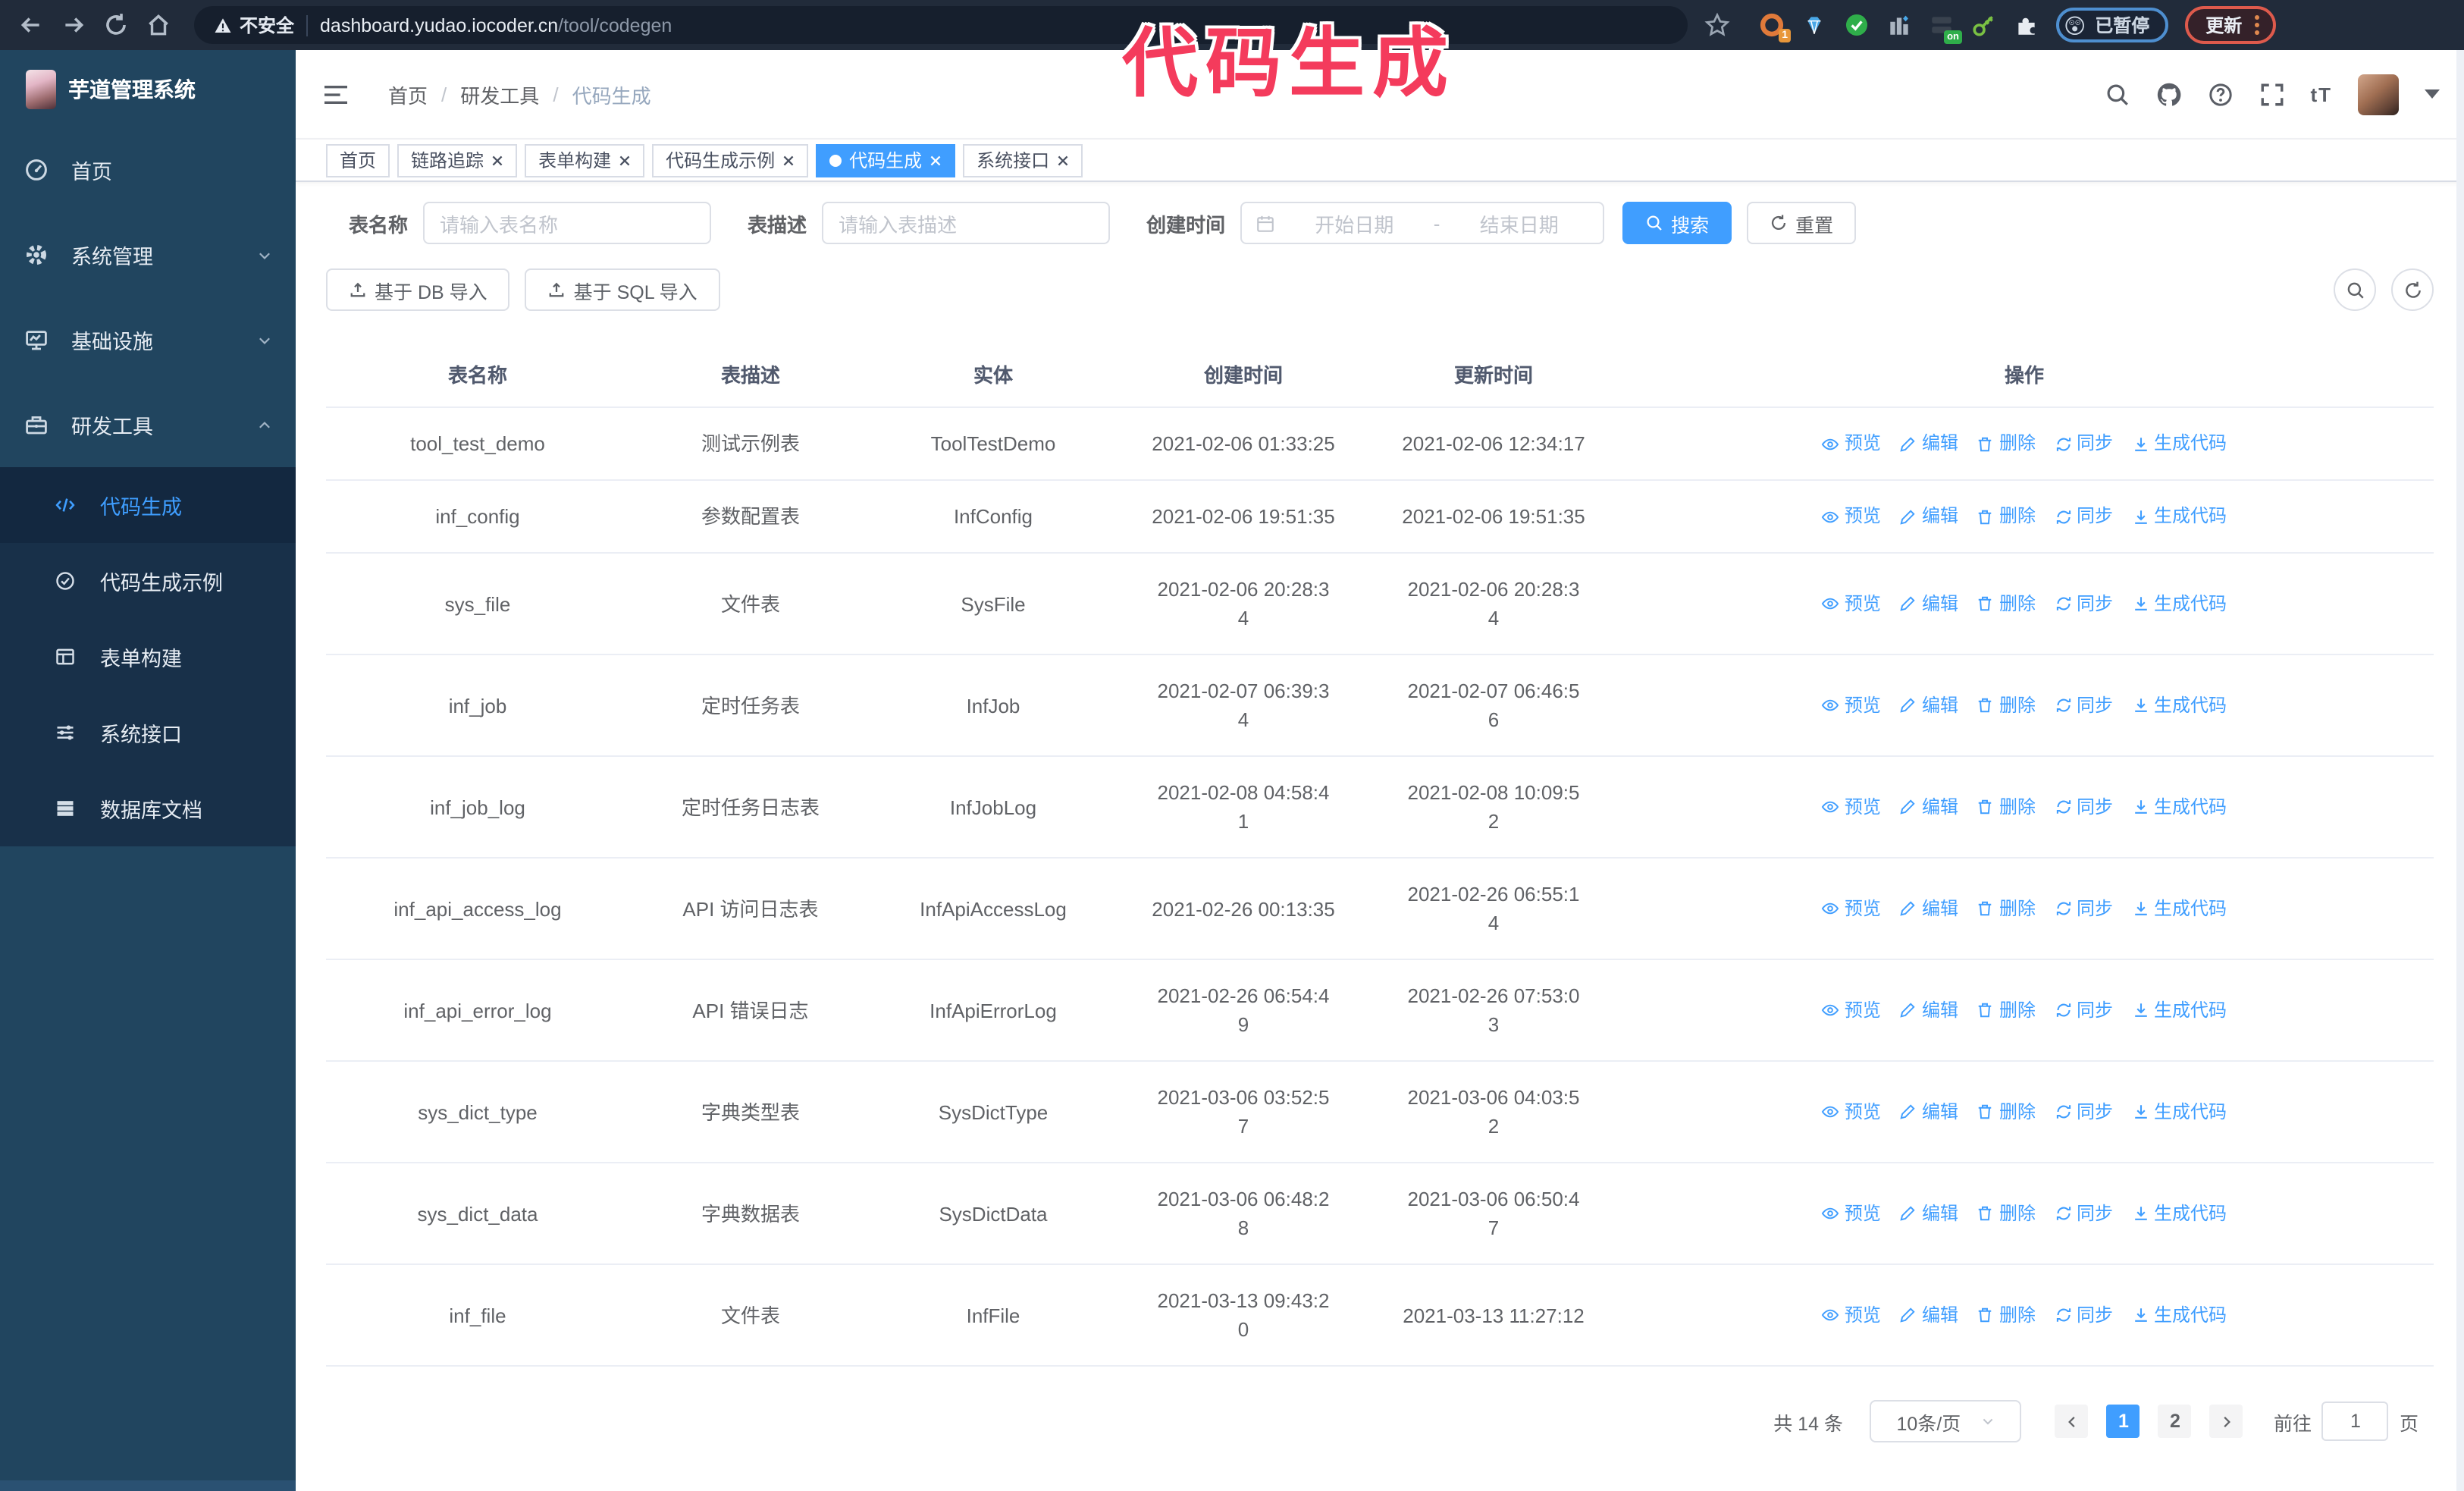 The height and width of the screenshot is (1491, 2464). Describe the element at coordinates (1717, 25) in the screenshot. I see `bookmark-star-icon` at that location.